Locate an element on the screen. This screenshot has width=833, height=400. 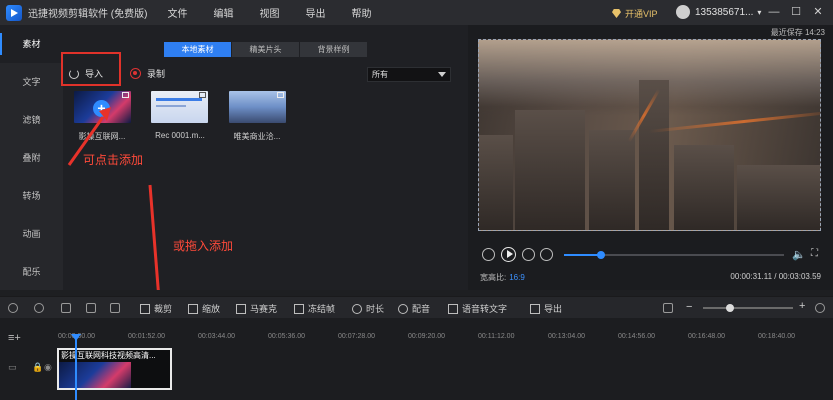
freeze-frame-button: 冻结帧 is located at coordinates (314, 308).